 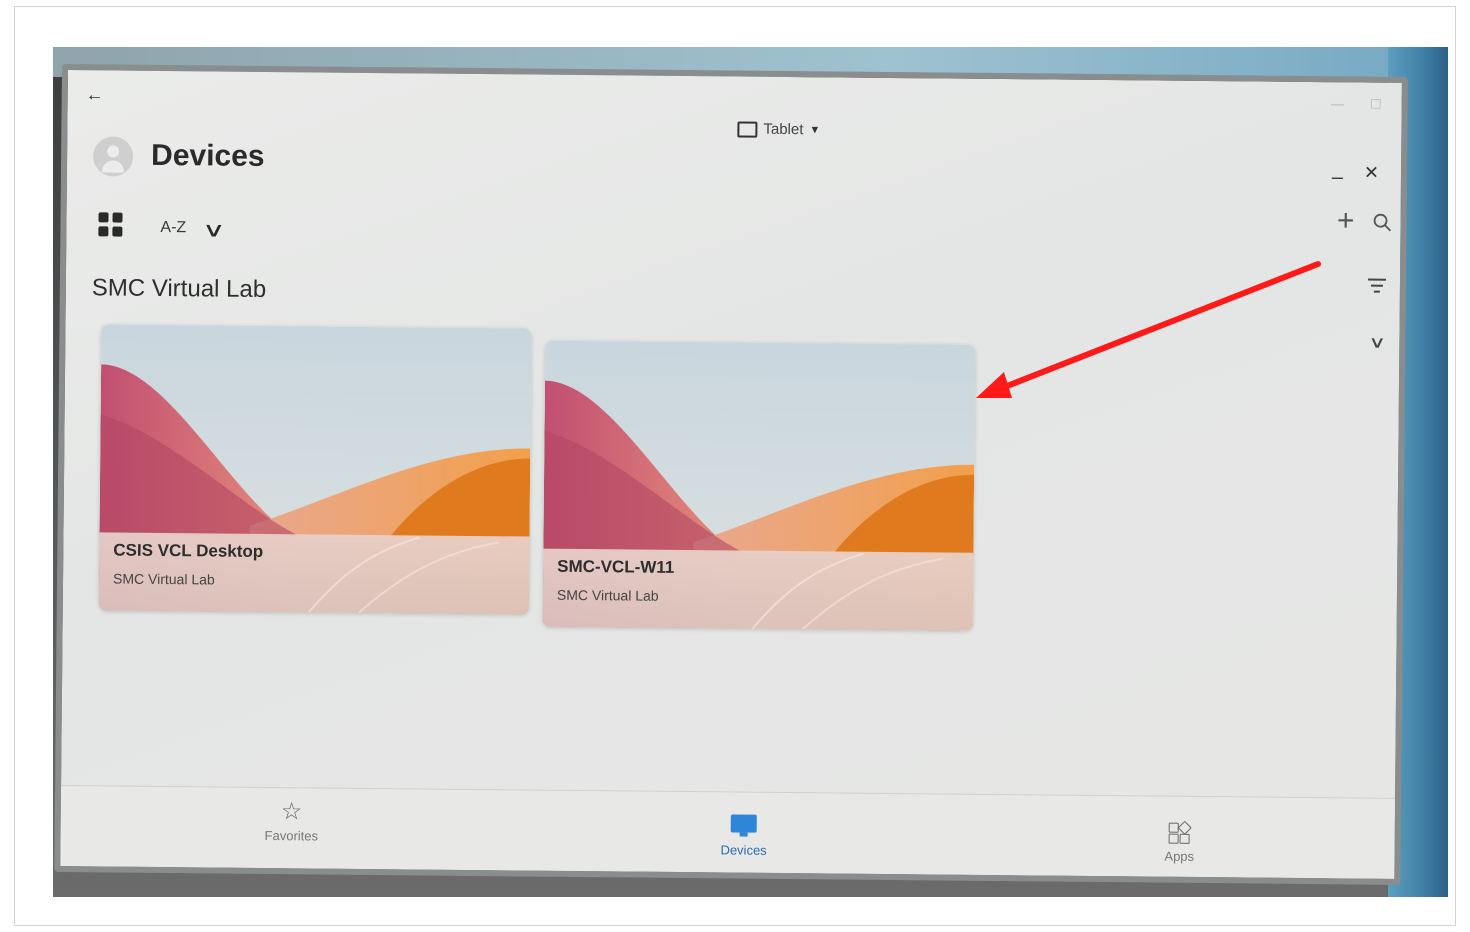 I want to click on search-icon, so click(x=1382, y=222).